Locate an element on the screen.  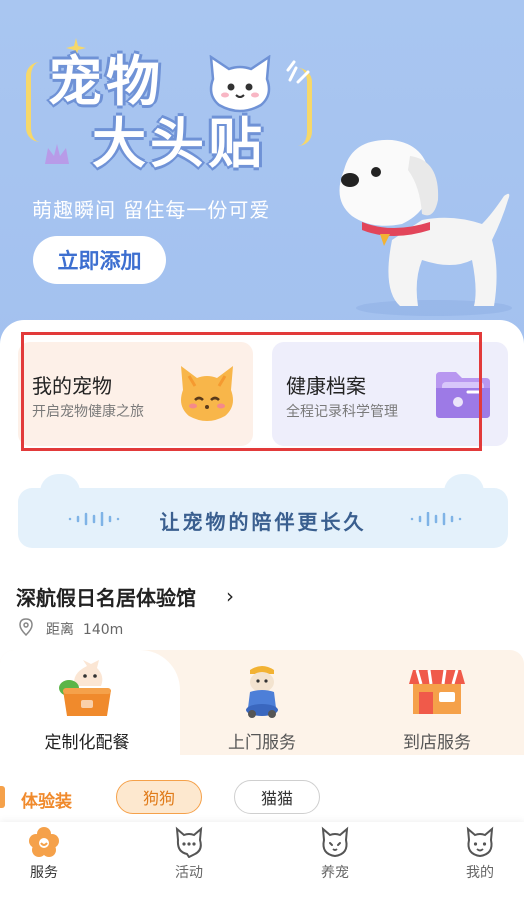
bracket-left-decoration is located at coordinates (33, 102).